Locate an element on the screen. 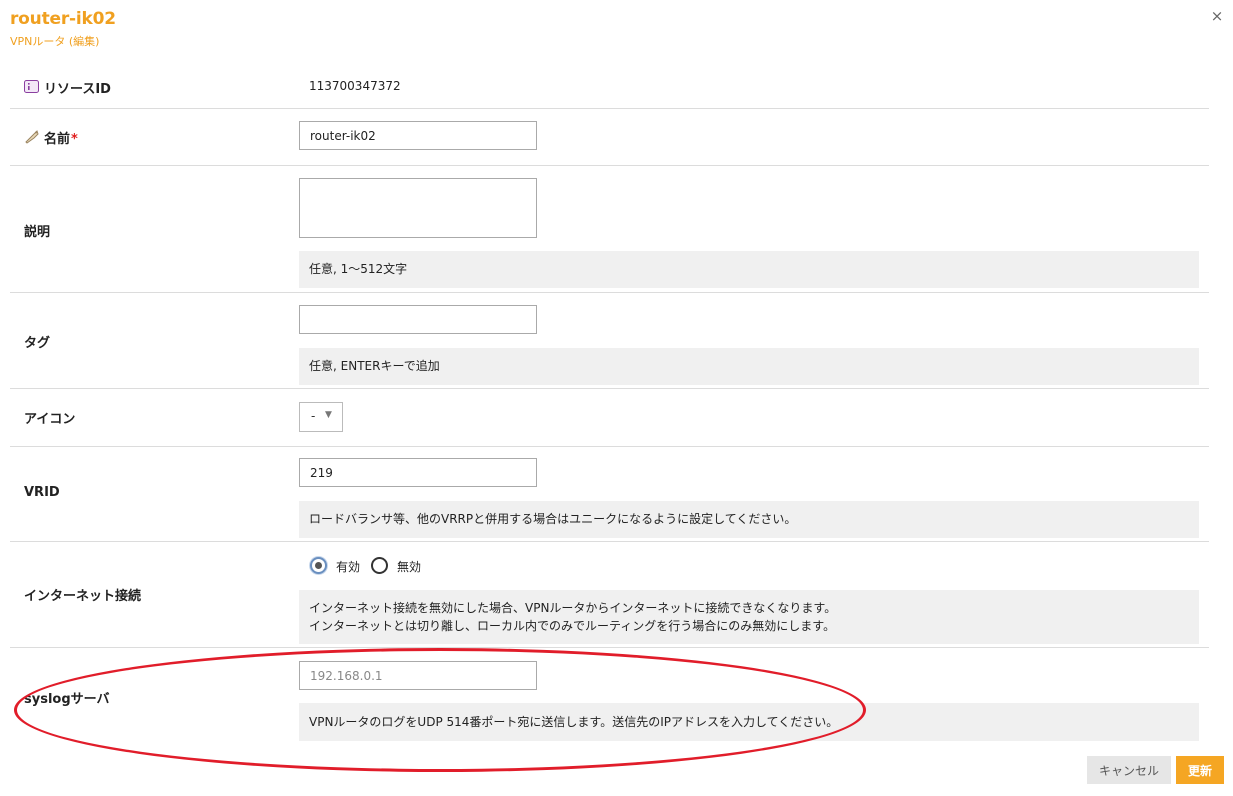 The image size is (1233, 796). icon-select-value: - is located at coordinates (313, 416).